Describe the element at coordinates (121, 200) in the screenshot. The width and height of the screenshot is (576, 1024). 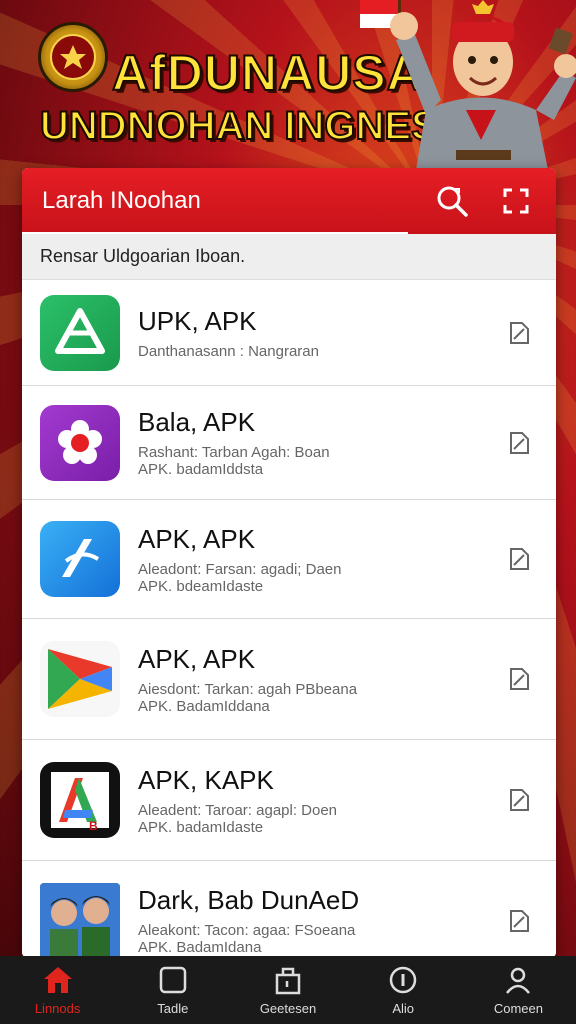
I see `card-title: Larah INoohan` at that location.